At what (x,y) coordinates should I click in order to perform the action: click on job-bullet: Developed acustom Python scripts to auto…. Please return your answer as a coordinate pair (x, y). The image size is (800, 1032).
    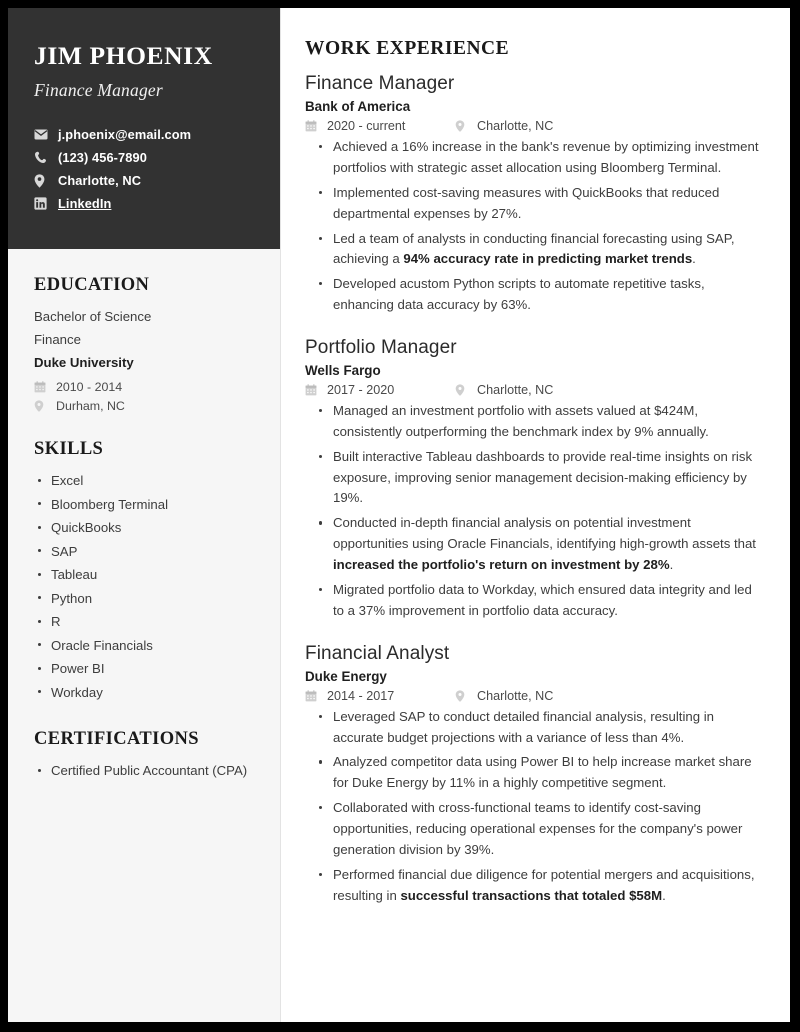
    Looking at the image, I should click on (534, 295).